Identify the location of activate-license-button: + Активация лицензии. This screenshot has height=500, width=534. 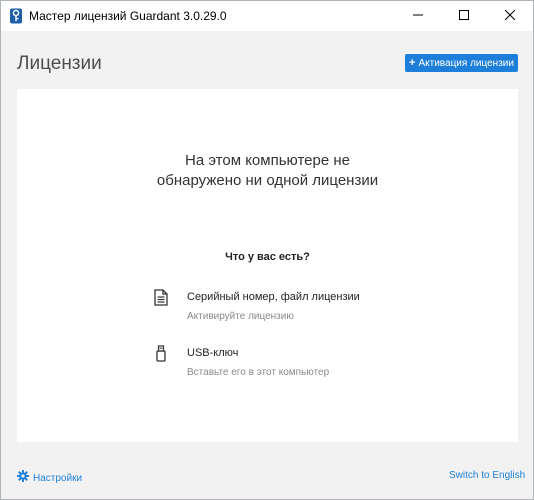
(461, 63).